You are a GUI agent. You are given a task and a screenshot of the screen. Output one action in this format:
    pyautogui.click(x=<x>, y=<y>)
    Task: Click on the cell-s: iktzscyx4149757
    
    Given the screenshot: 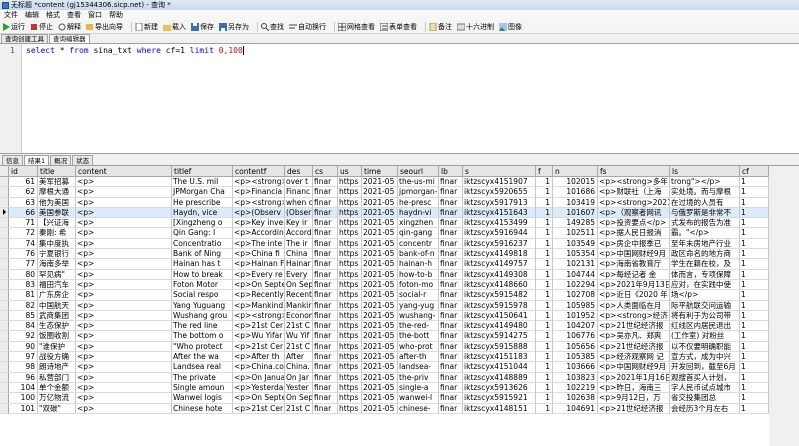 What is the action you would take?
    pyautogui.click(x=499, y=264)
    